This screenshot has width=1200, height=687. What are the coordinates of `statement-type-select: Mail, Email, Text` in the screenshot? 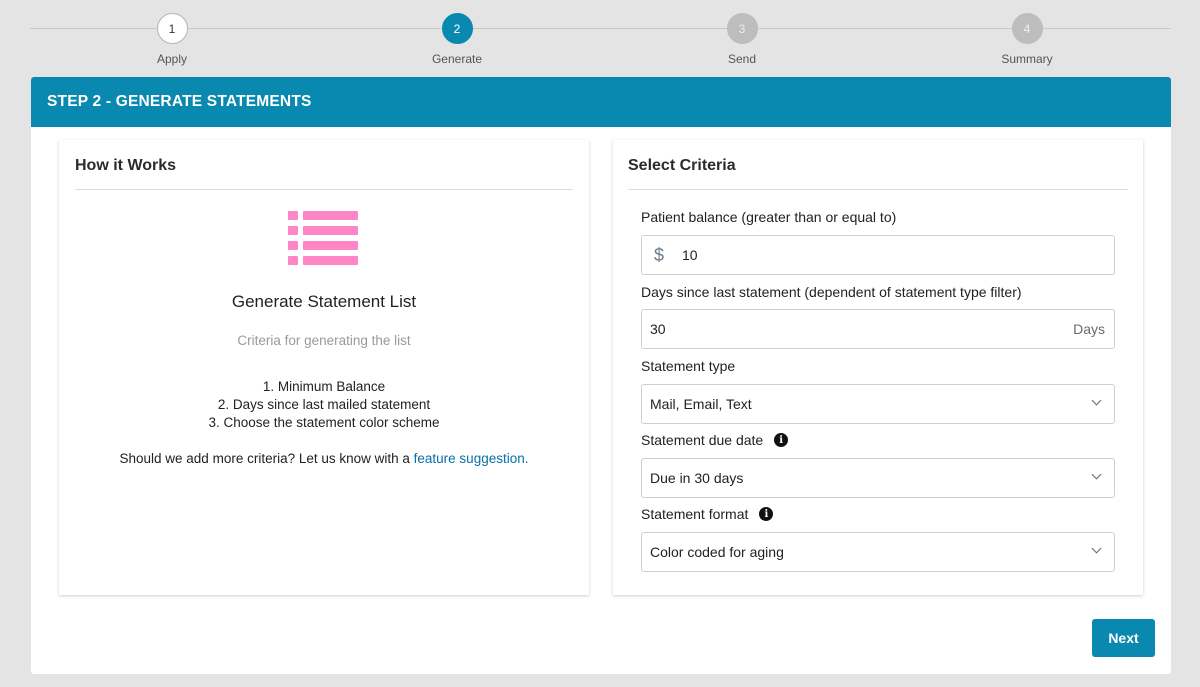 It's located at (878, 404).